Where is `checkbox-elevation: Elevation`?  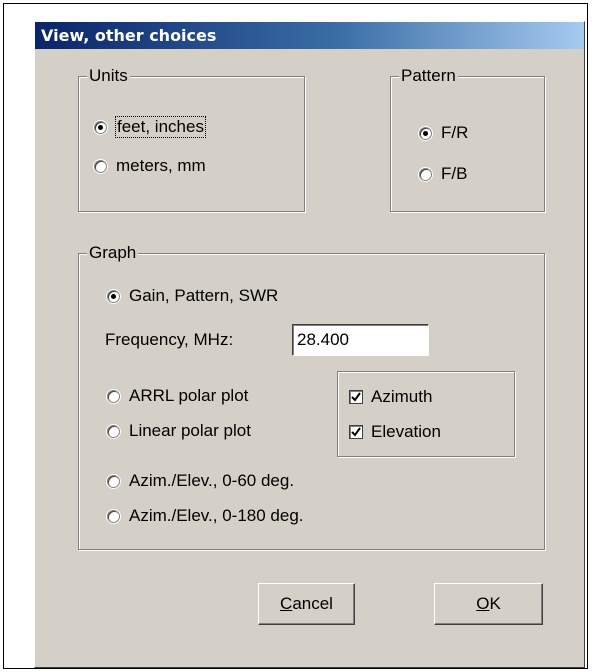 checkbox-elevation: Elevation is located at coordinates (395, 432).